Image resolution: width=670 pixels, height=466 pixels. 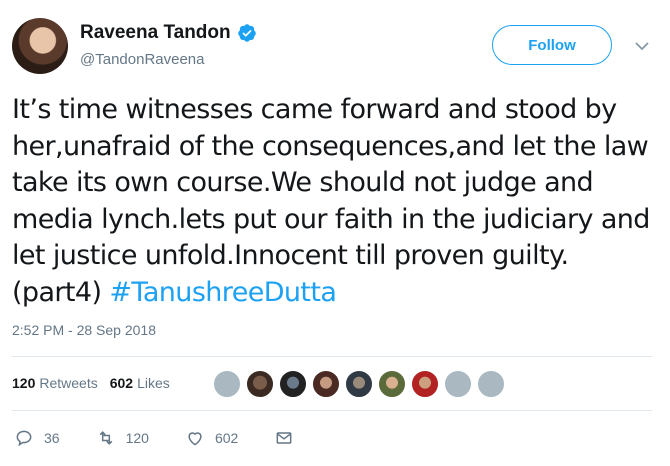 I want to click on avatar, so click(x=40, y=46).